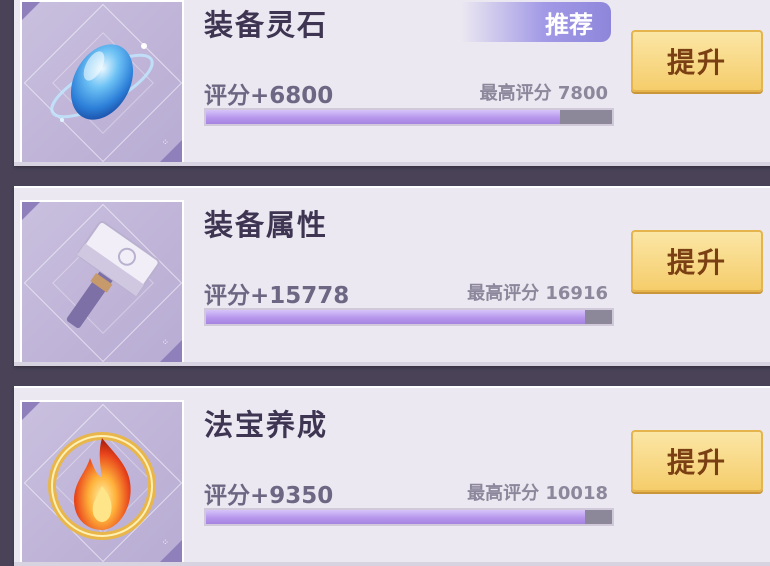  Describe the element at coordinates (102, 486) in the screenshot. I see `flame-treasure-icon` at that location.